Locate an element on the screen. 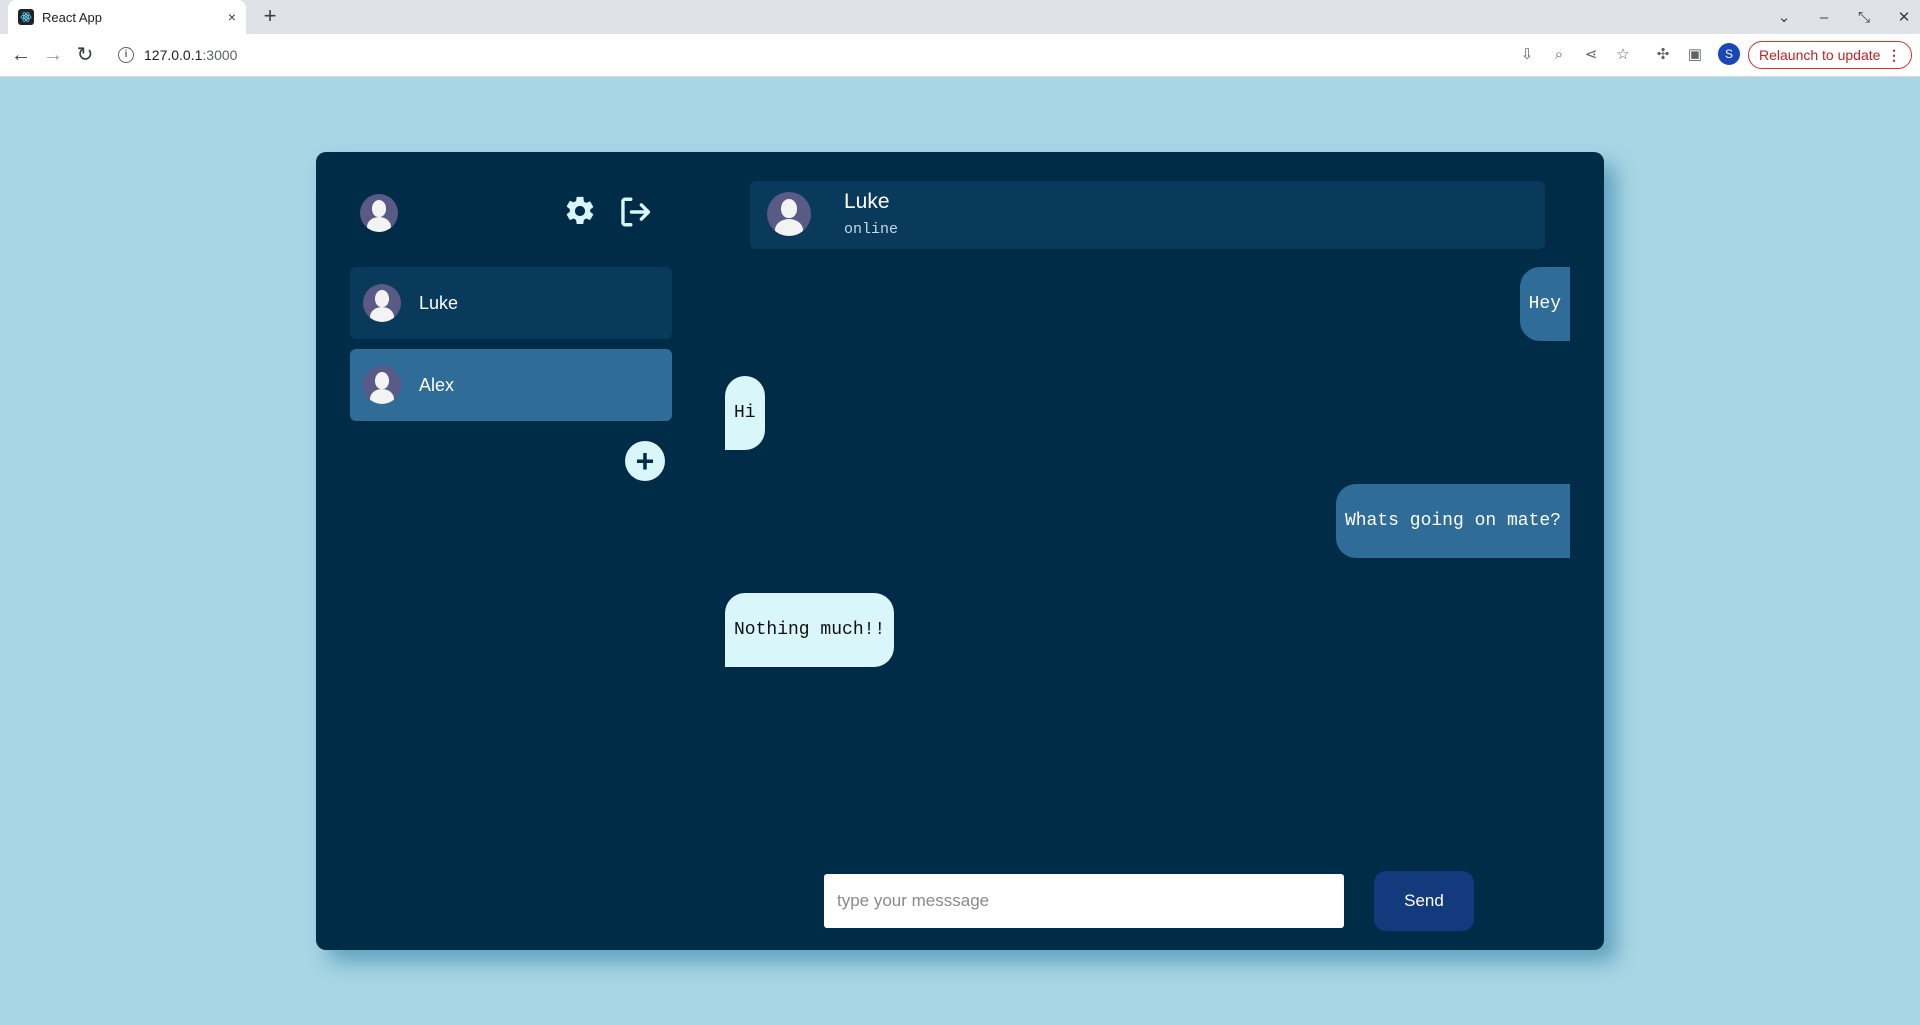  current-user-avatar is located at coordinates (379, 213).